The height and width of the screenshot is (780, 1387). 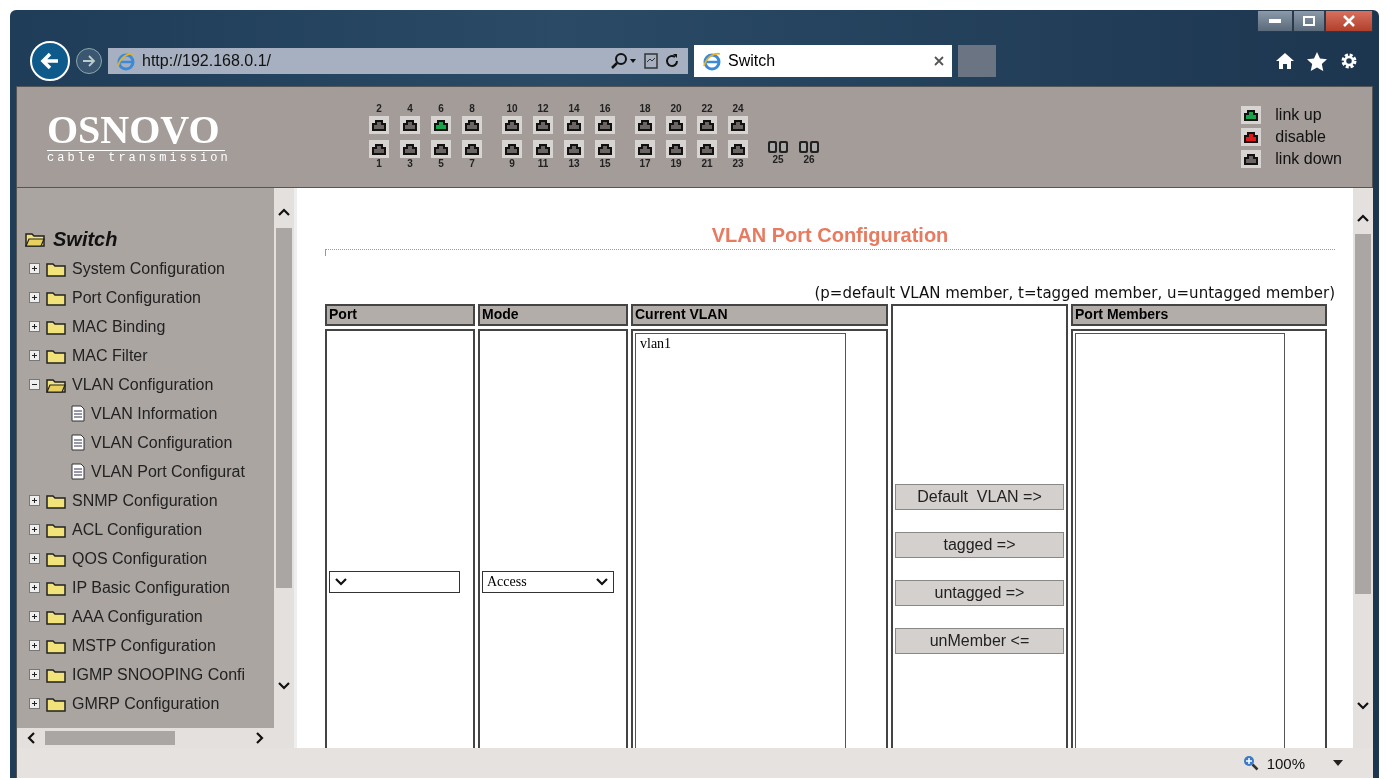 What do you see at coordinates (1317, 61) in the screenshot?
I see `star-icon` at bounding box center [1317, 61].